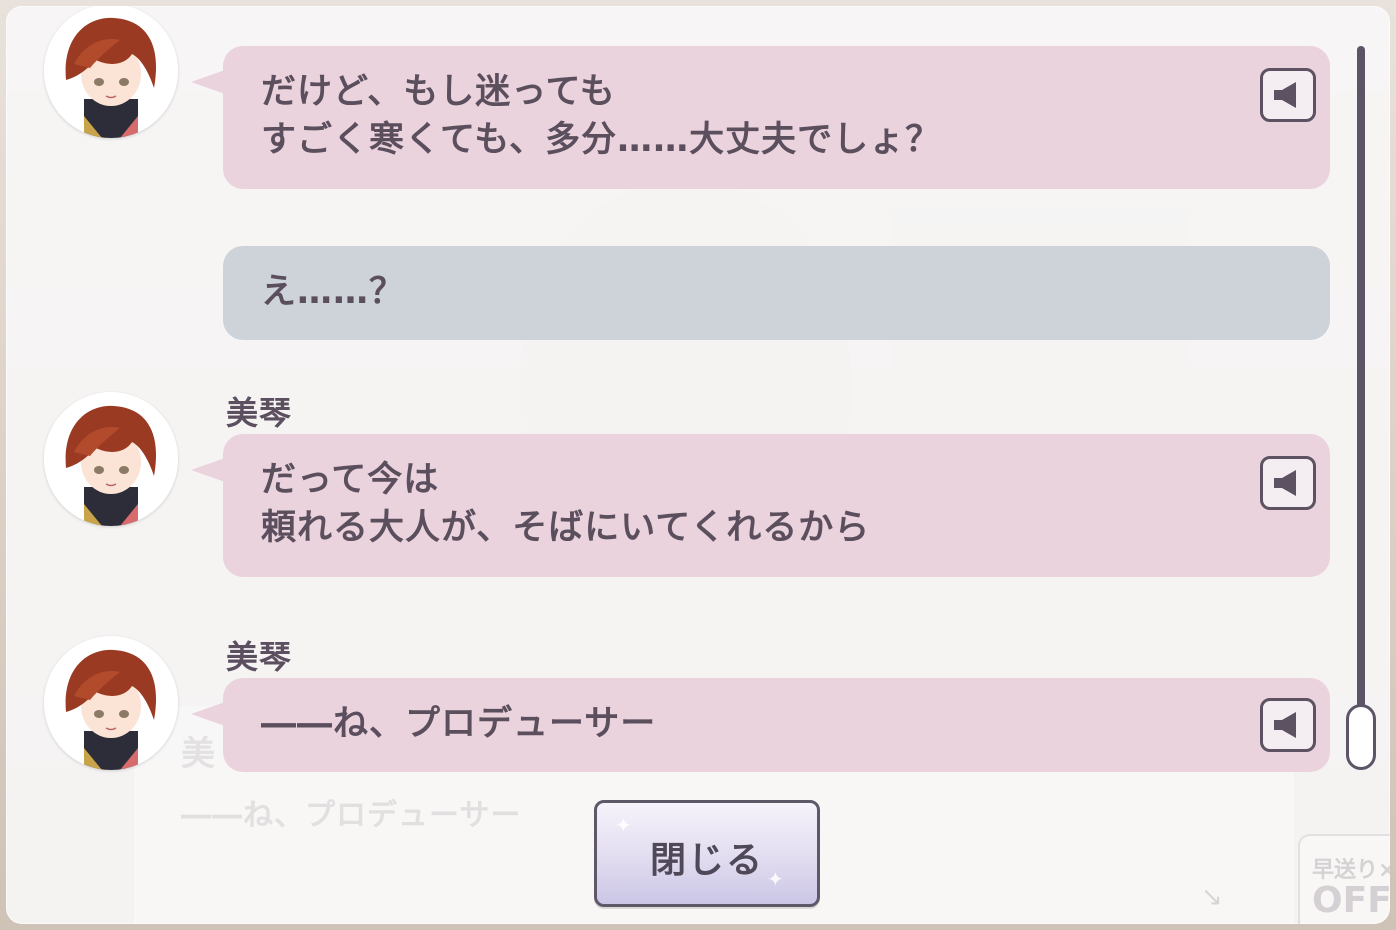 This screenshot has height=930, width=1396. What do you see at coordinates (351, 815) in the screenshot?
I see `background-dialog-line: ――ね、プロデューサー` at bounding box center [351, 815].